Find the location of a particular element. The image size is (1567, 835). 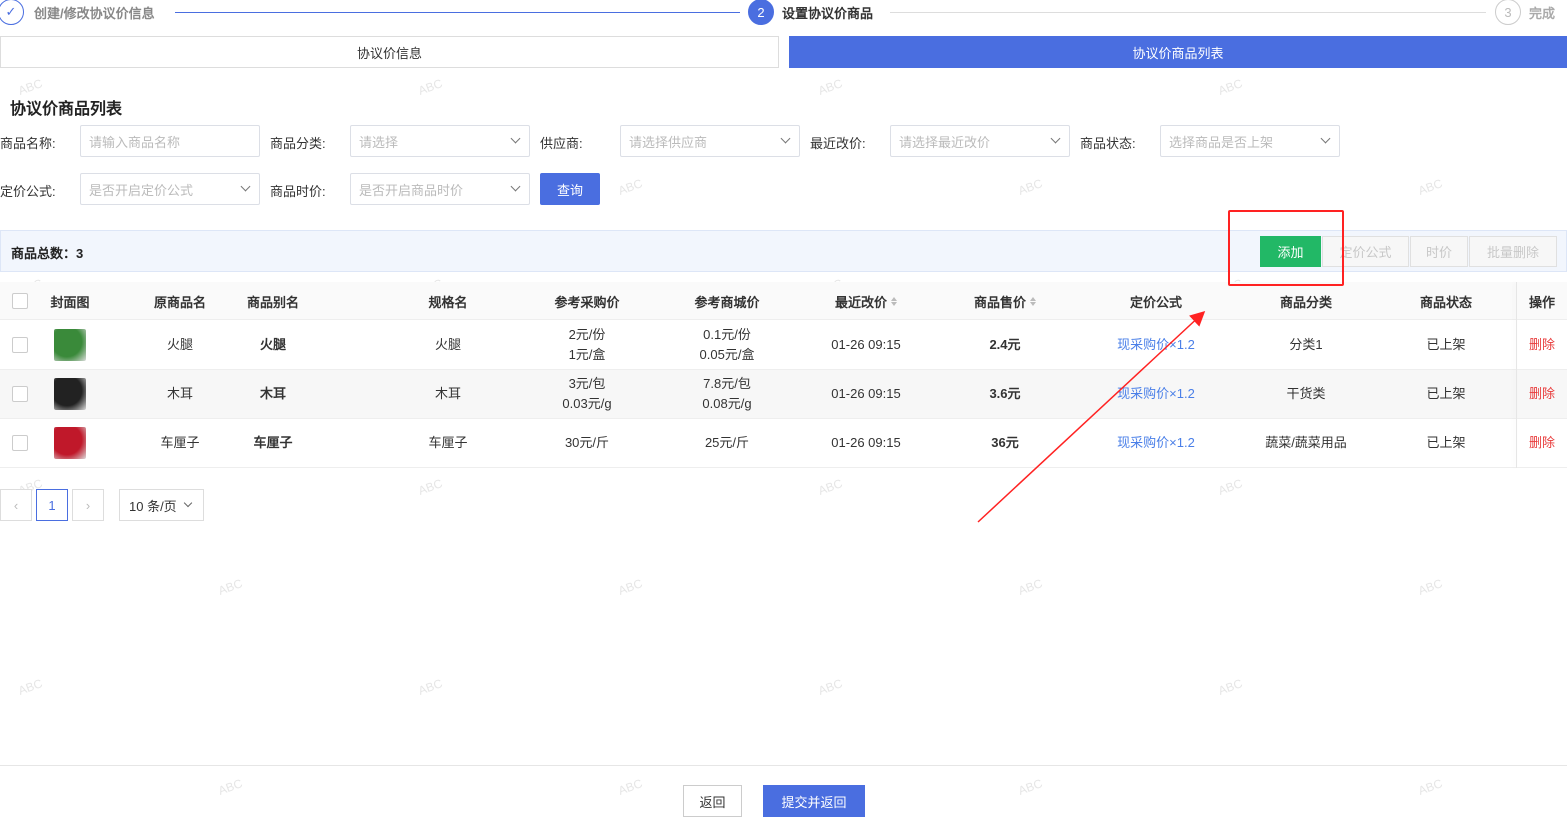

goods-name-label: 商品名称: is located at coordinates (28, 143).